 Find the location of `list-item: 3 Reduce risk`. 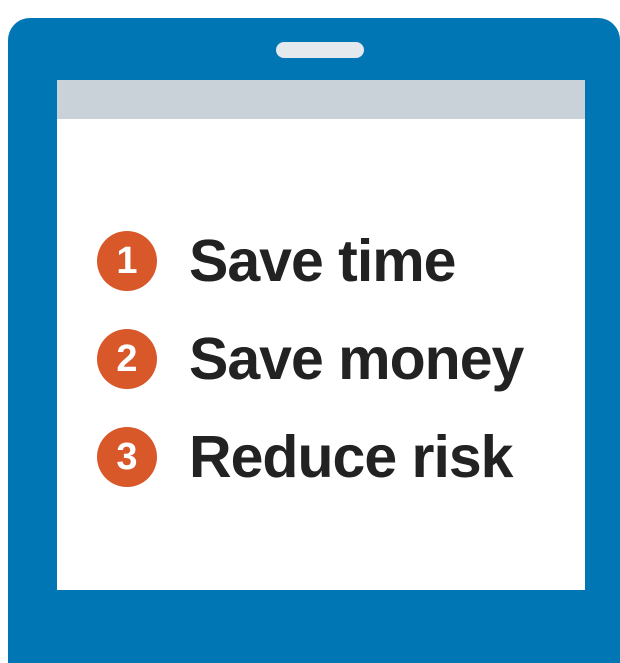

list-item: 3 Reduce risk is located at coordinates (310, 457).